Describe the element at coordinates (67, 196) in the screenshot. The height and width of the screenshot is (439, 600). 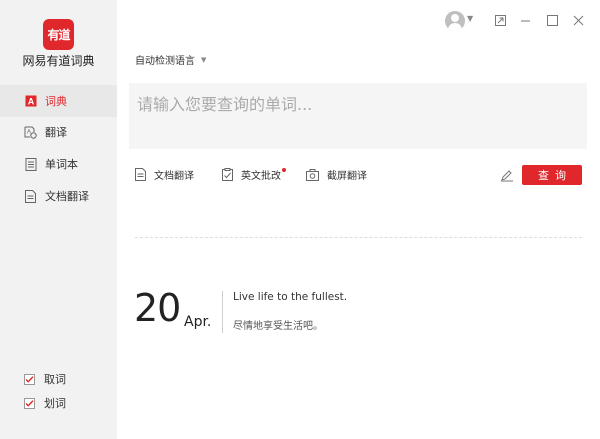
I see `sidebar-item-label: 文档翻译` at that location.